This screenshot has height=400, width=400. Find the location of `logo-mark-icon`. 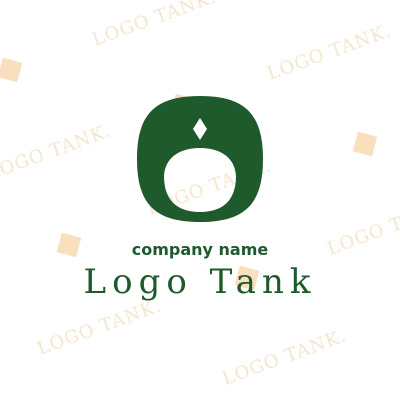

logo-mark-icon is located at coordinates (200, 159).